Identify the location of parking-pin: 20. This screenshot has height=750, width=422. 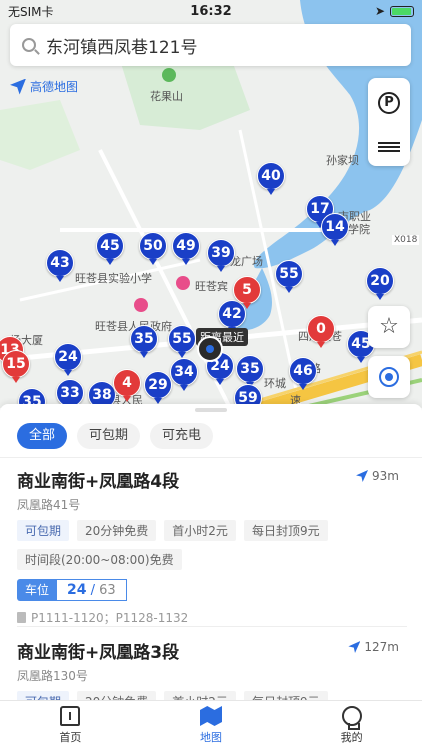
(380, 283).